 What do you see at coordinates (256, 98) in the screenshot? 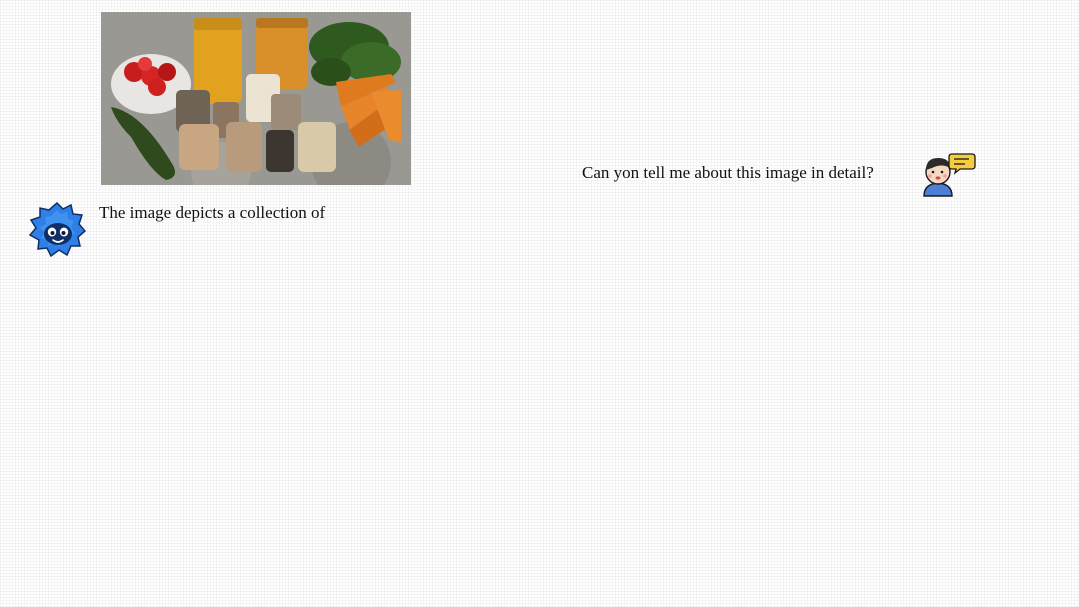
I see `shared-food-photo` at bounding box center [256, 98].